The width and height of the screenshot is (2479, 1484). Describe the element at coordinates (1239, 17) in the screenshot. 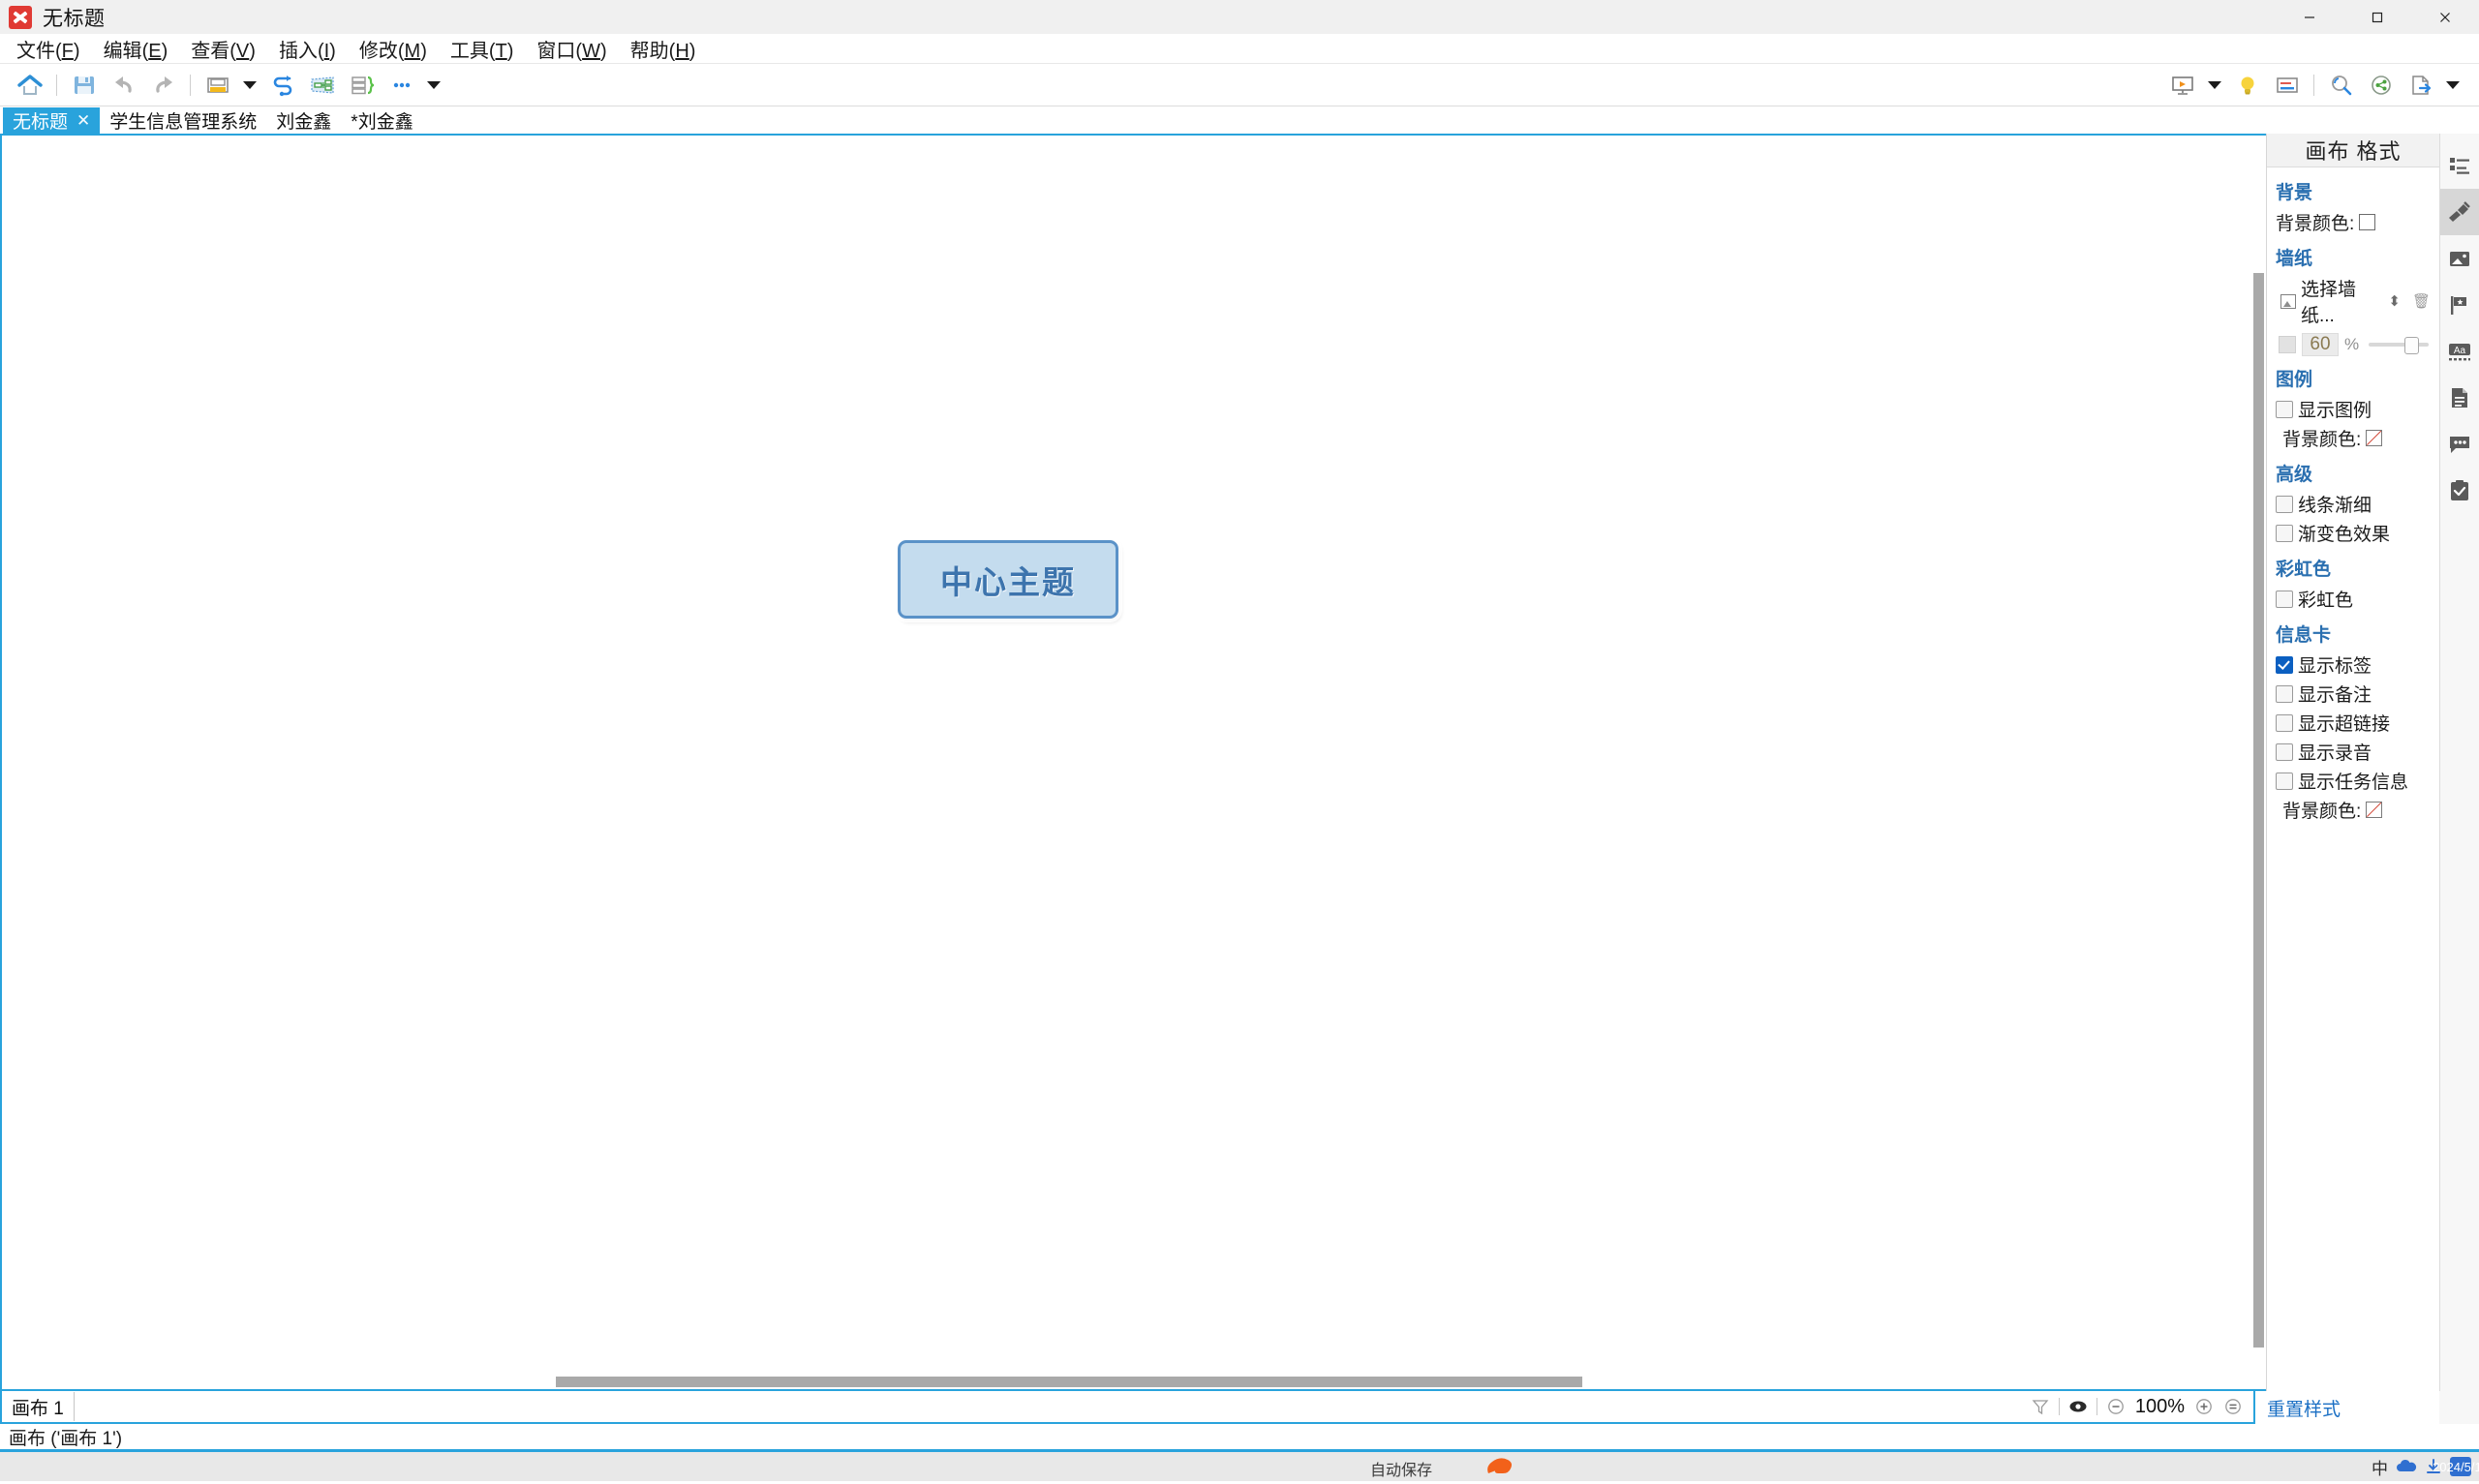

I see `title-bar: 无标题` at that location.